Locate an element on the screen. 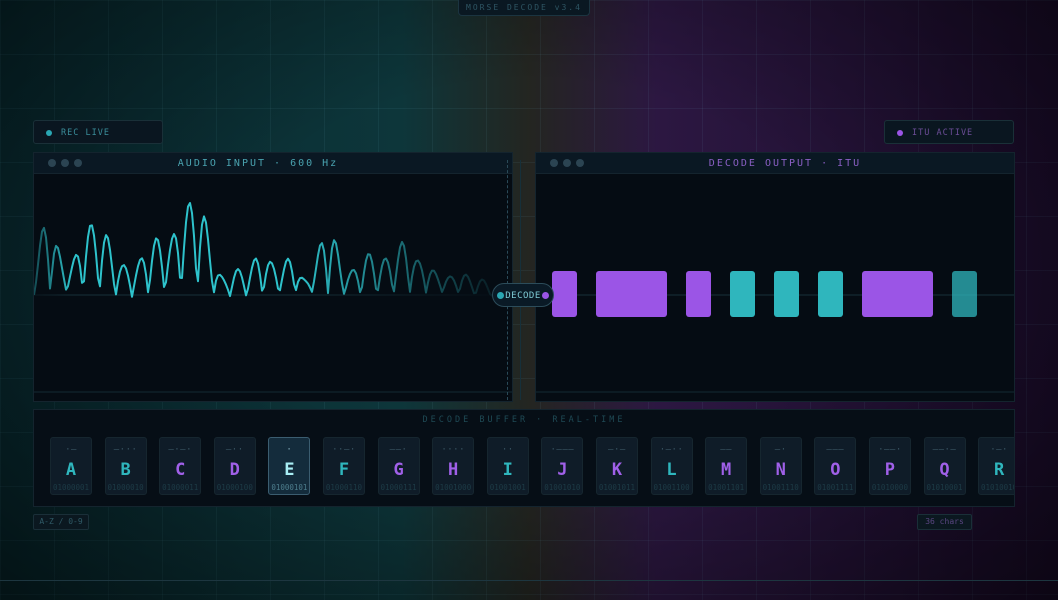 The width and height of the screenshot is (1058, 600). char-letter: I is located at coordinates (507, 470).